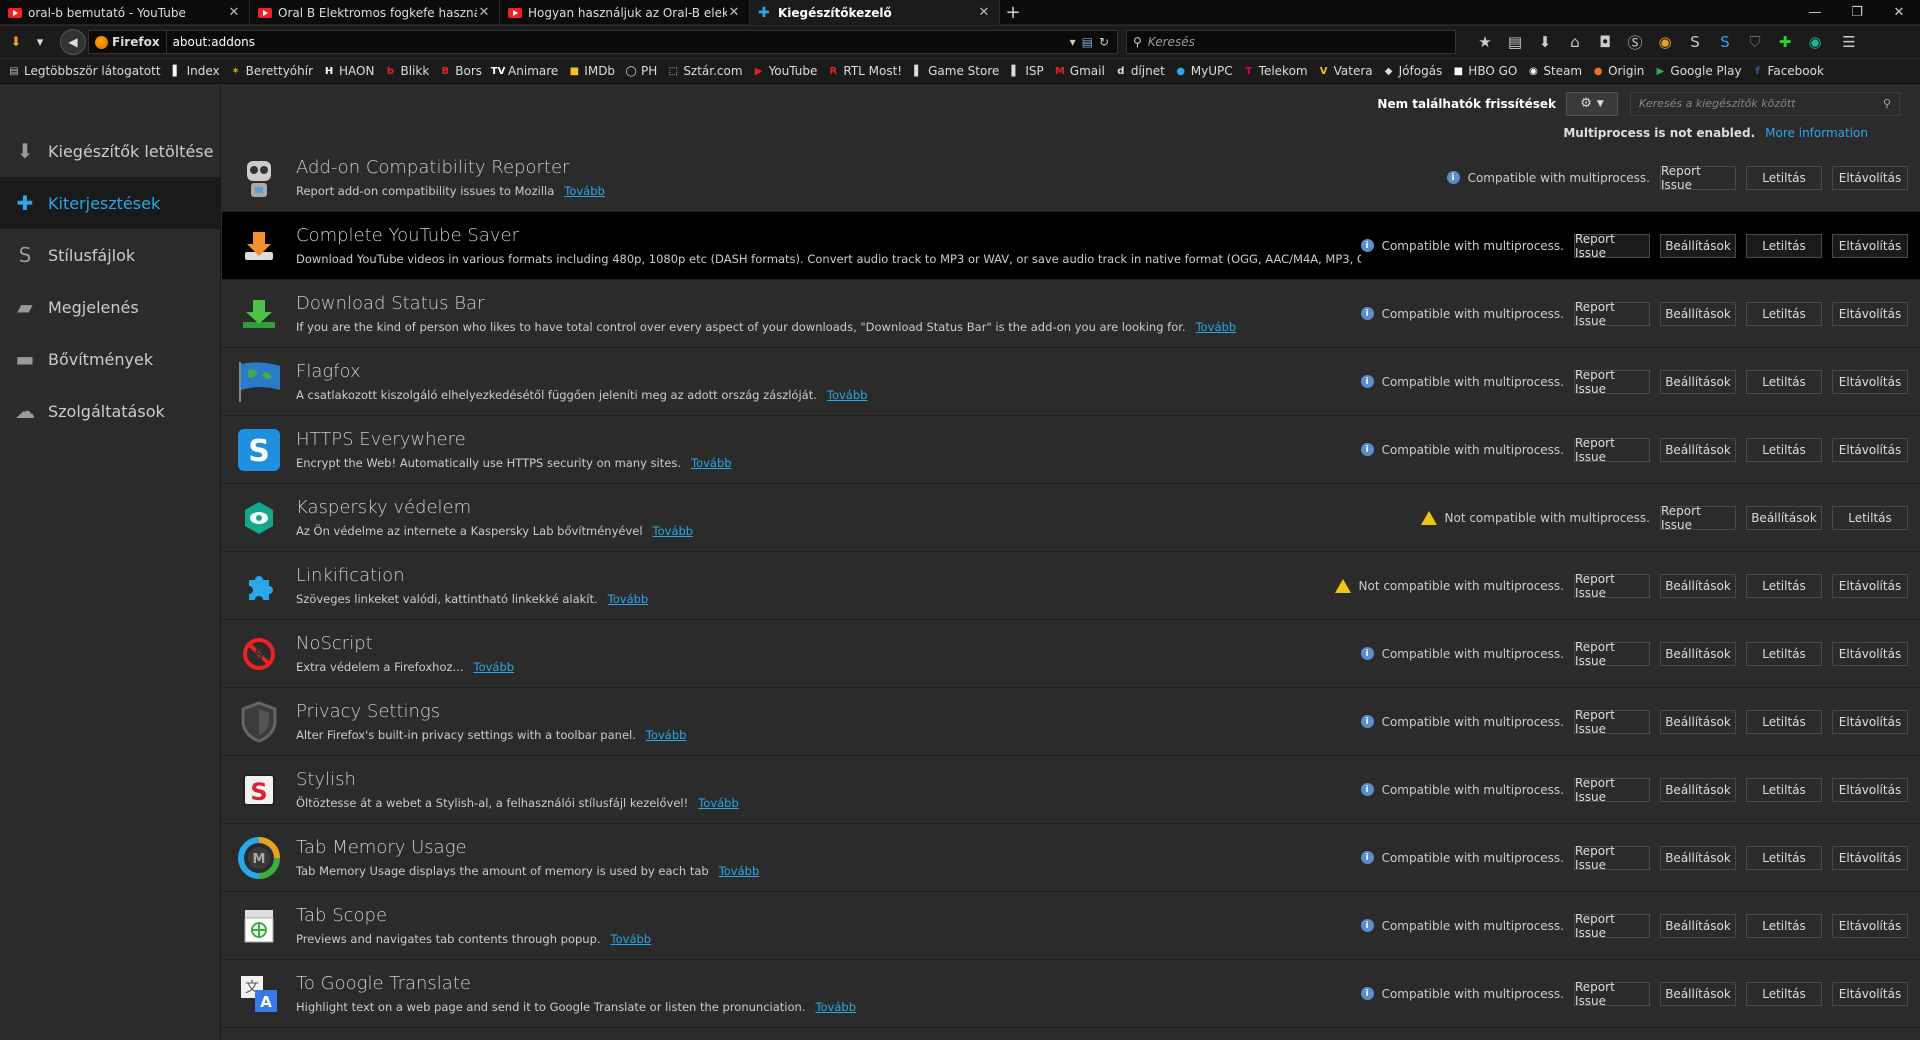  What do you see at coordinates (16, 42) in the screenshot?
I see `download-indicator-icon: ⬇` at bounding box center [16, 42].